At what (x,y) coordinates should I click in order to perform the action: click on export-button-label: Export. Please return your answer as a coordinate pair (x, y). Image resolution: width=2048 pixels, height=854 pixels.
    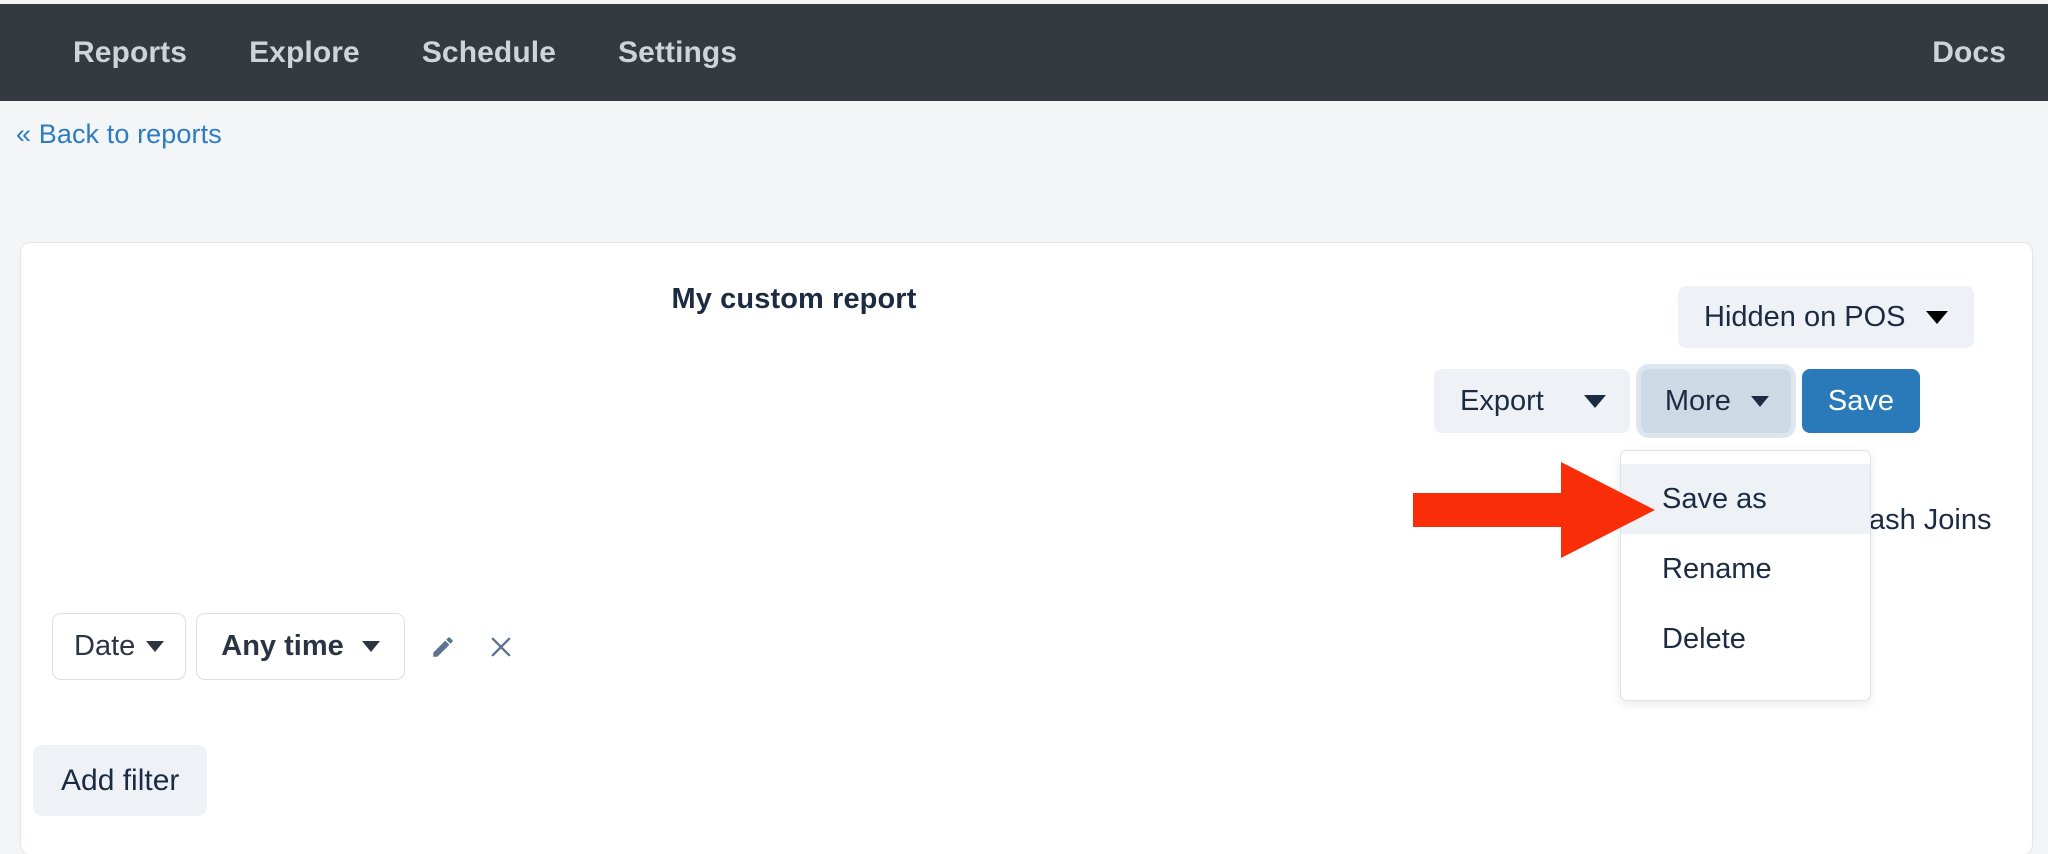
    Looking at the image, I should click on (1502, 400).